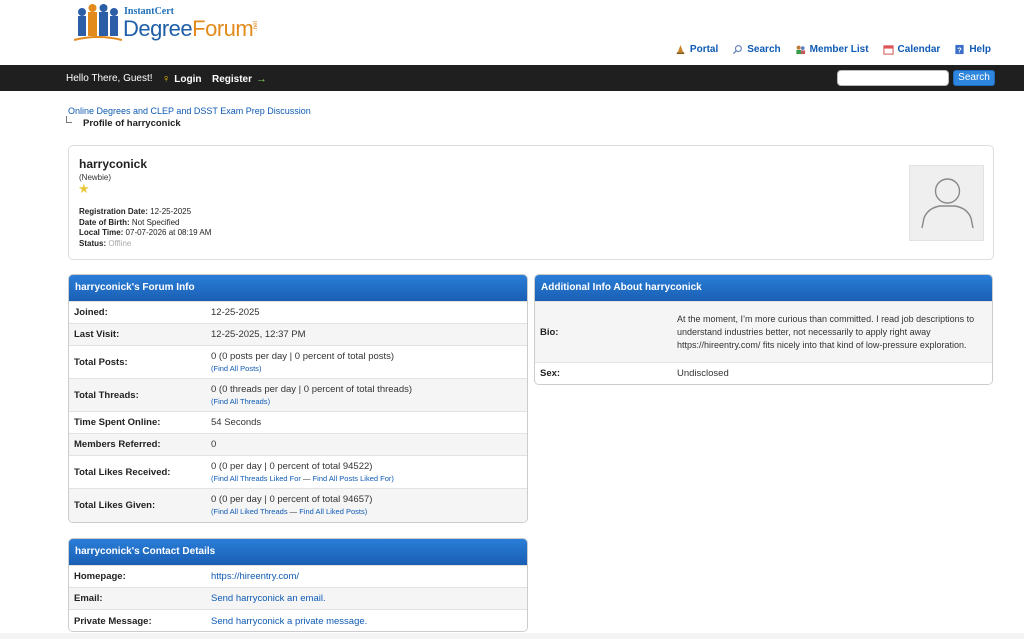  What do you see at coordinates (113, 164) in the screenshot?
I see `profile-username: harryconick` at bounding box center [113, 164].